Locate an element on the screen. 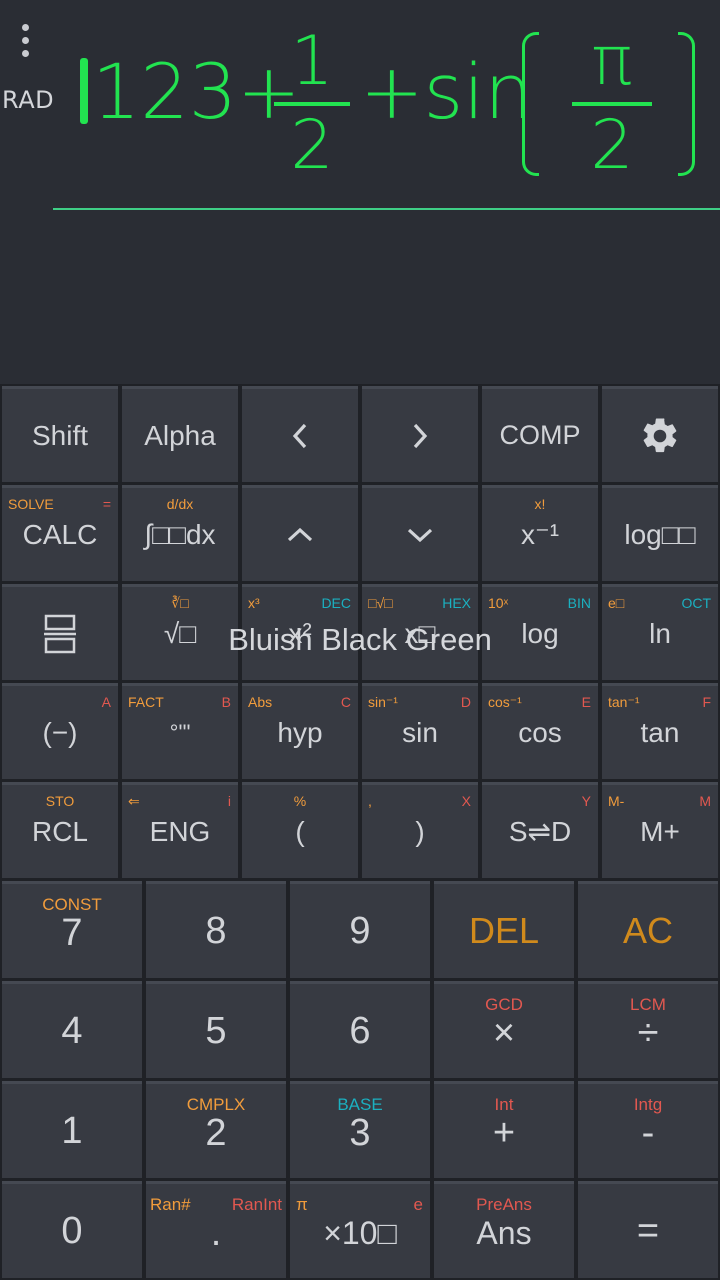 The height and width of the screenshot is (1280, 720). integral-label: ∫□□dx is located at coordinates (180, 534).